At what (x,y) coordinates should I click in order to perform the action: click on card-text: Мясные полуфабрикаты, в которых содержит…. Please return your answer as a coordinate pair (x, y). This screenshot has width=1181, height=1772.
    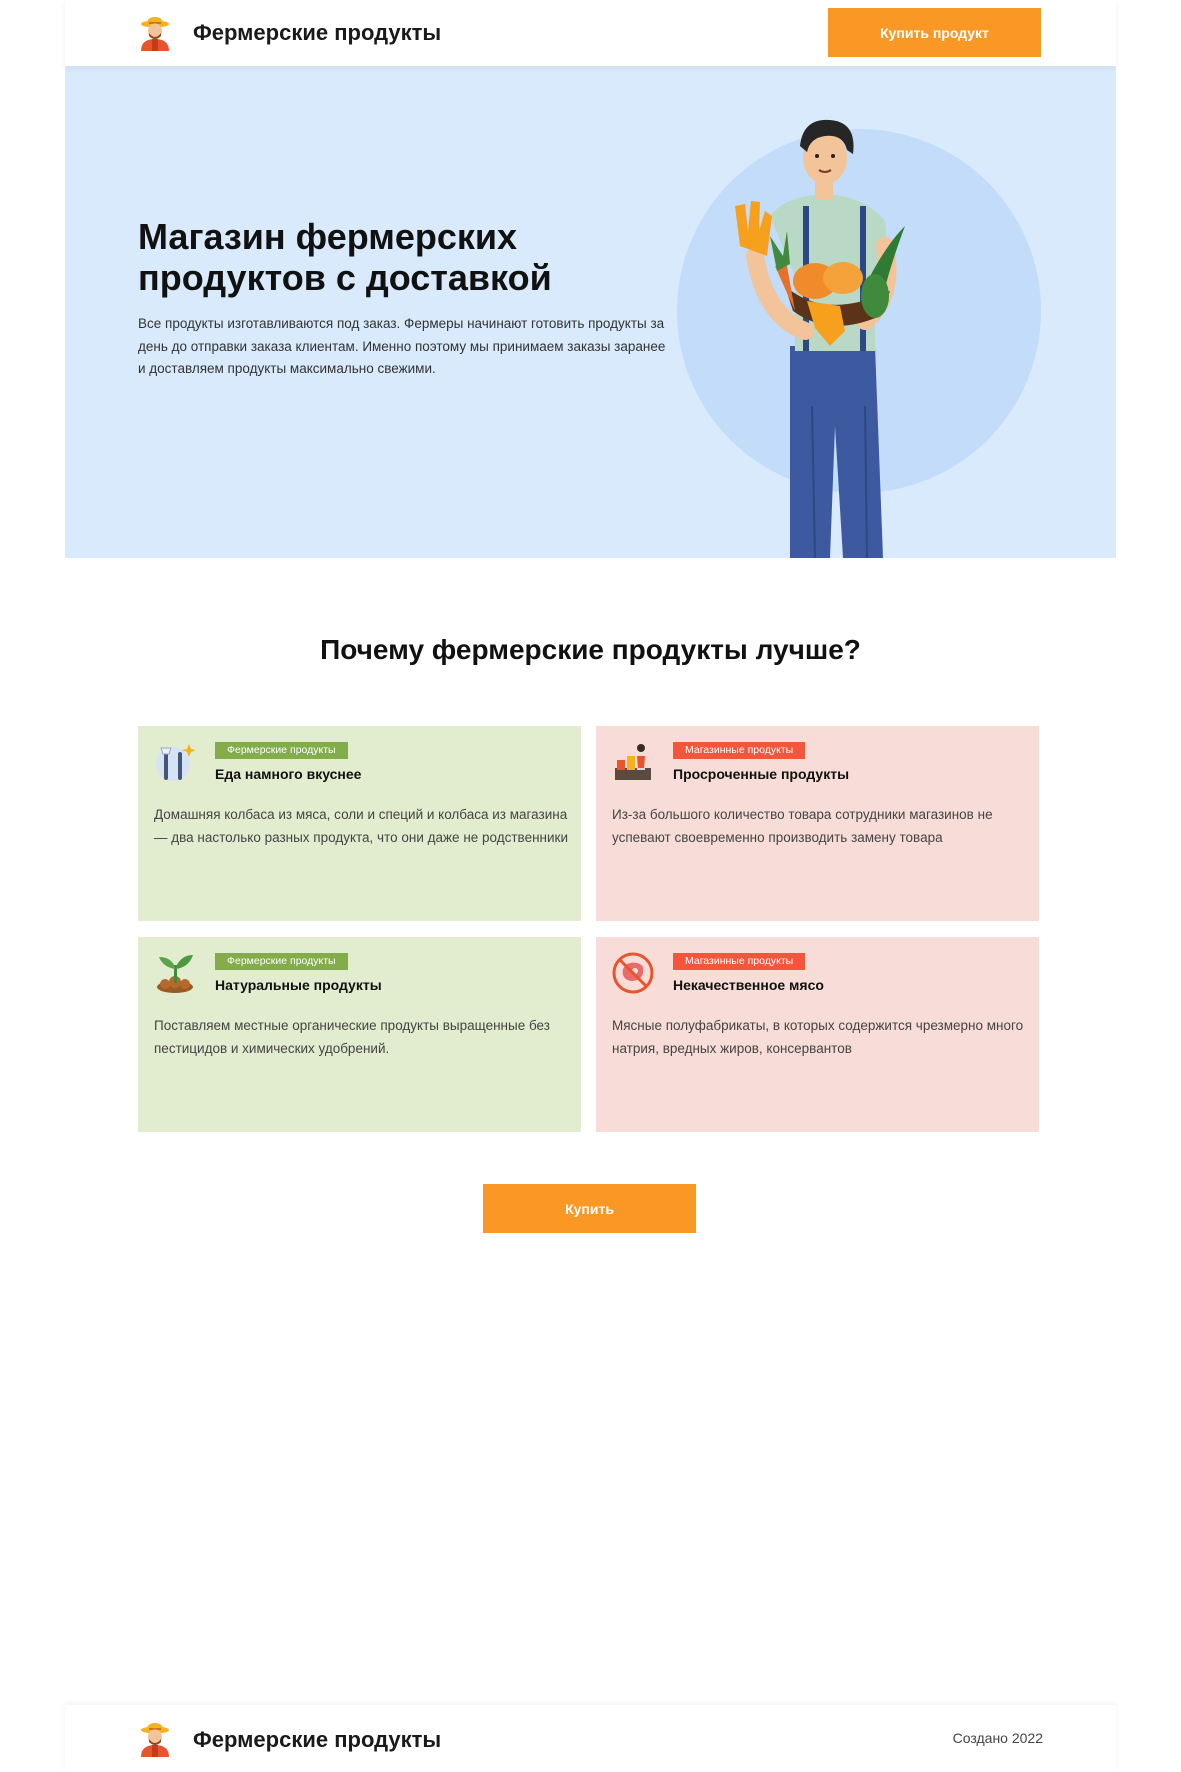
    Looking at the image, I should click on (818, 1037).